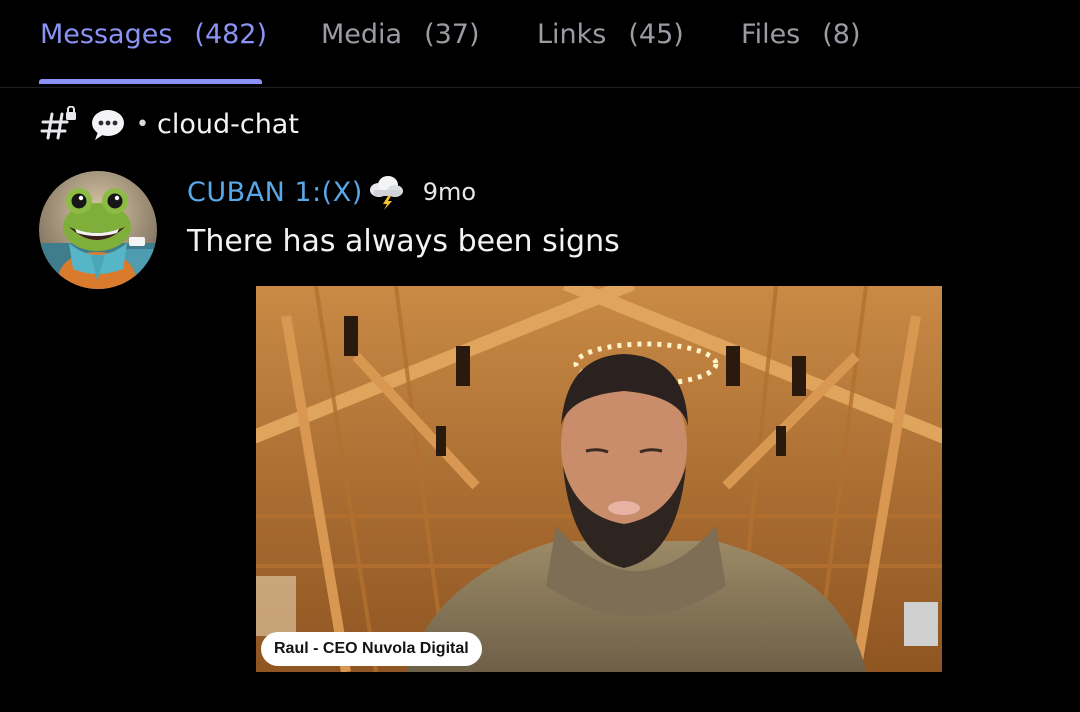 This screenshot has width=1080, height=712. What do you see at coordinates (362, 34) in the screenshot?
I see `tab-media-label: Media` at bounding box center [362, 34].